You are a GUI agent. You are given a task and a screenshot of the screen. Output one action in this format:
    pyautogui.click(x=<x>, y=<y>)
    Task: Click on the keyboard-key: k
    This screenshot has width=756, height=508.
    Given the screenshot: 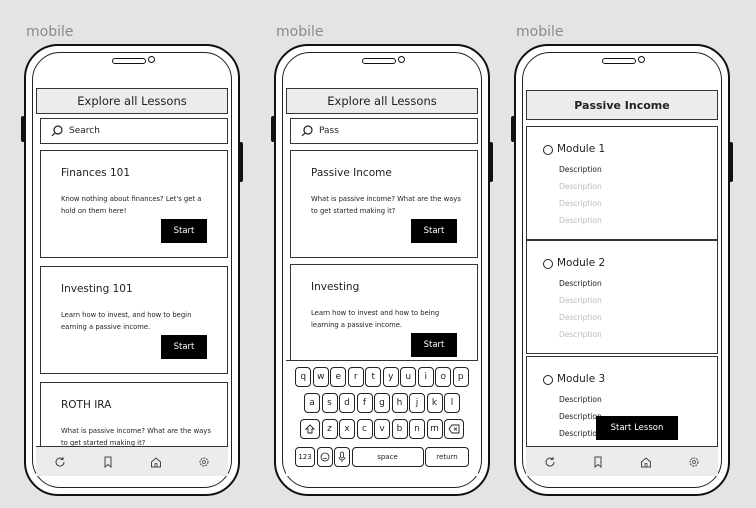 What is the action you would take?
    pyautogui.click(x=434, y=403)
    